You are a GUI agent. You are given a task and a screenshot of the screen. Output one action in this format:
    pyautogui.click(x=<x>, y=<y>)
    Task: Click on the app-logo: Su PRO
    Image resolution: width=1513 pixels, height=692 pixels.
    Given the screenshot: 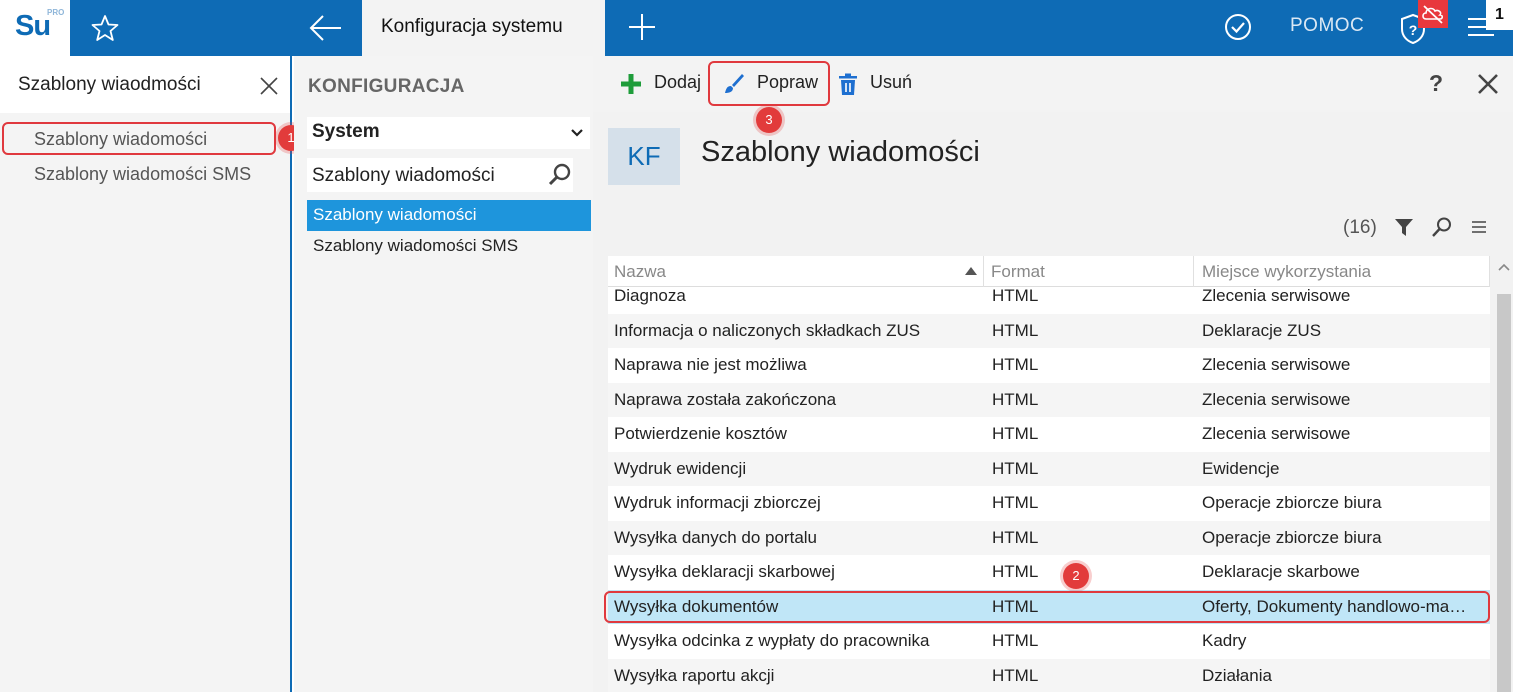 What is the action you would take?
    pyautogui.click(x=35, y=28)
    